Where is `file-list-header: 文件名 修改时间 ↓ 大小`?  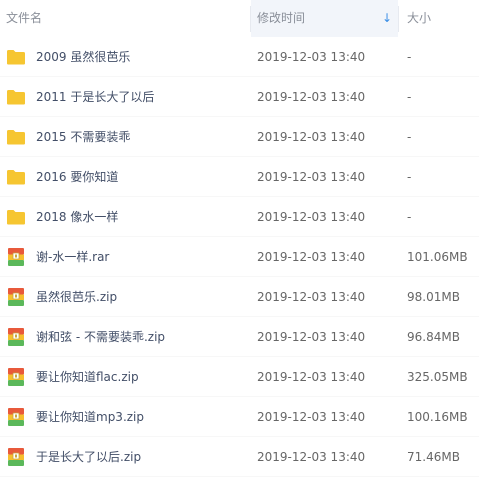
file-list-header: 文件名 修改时间 ↓ 大小 is located at coordinates (239, 18).